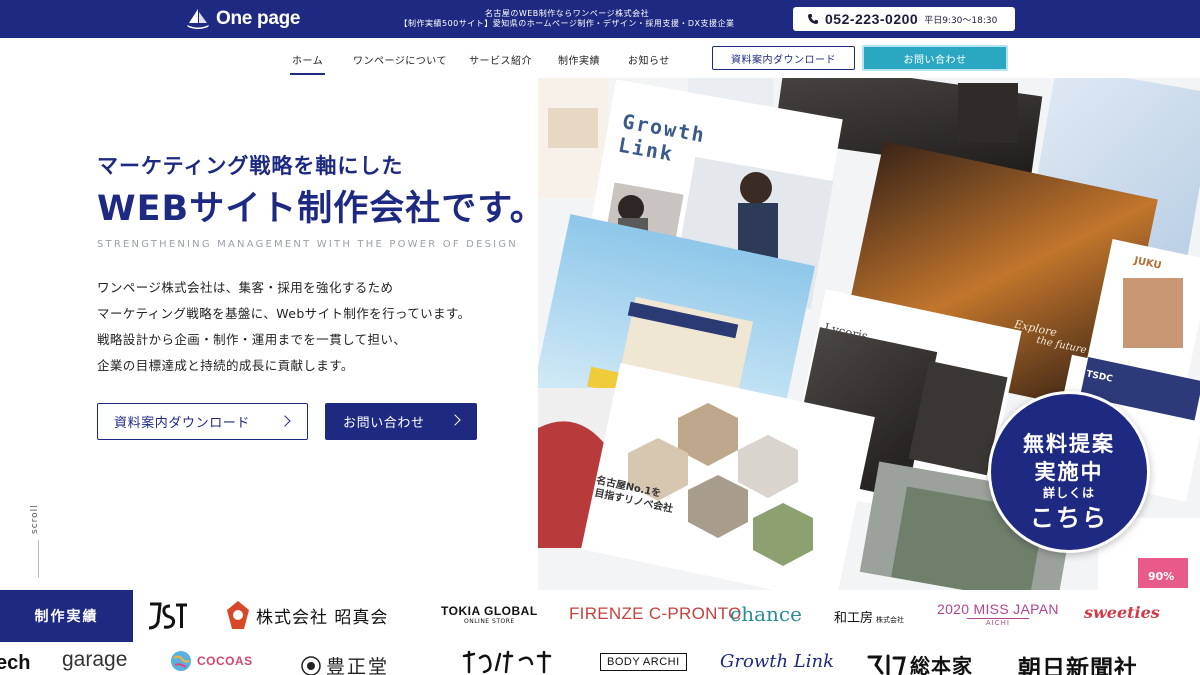 This screenshot has width=1200, height=675. I want to click on hero-subtitle: マーケティング戦略を軸にした, so click(250, 166).